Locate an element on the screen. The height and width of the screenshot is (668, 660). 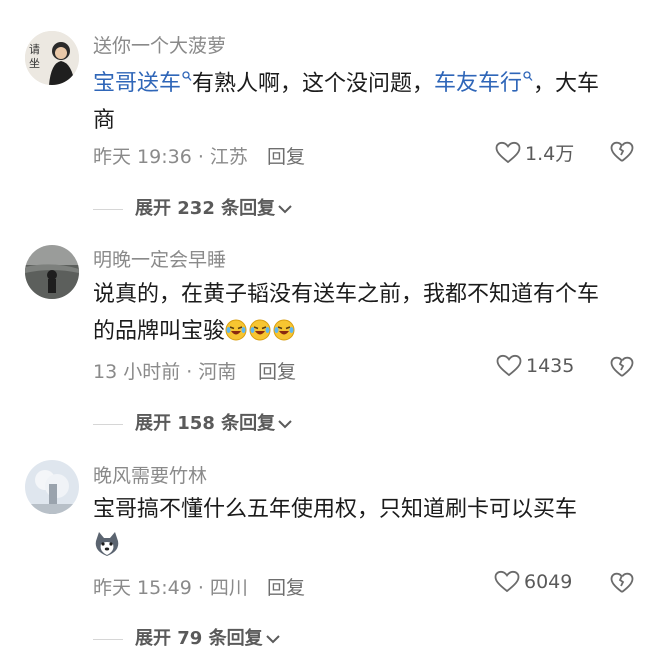
username: 明晚一定会早睡 is located at coordinates (159, 258).